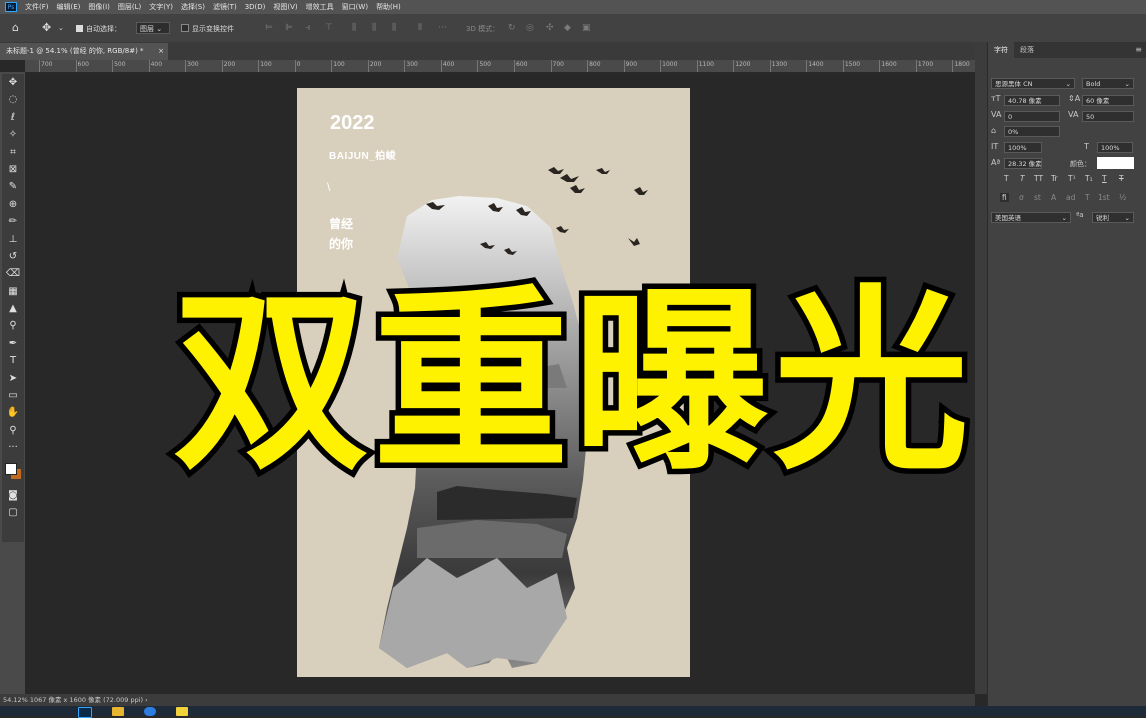  What do you see at coordinates (1104, 197) in the screenshot?
I see `ordinals-button: 1st` at bounding box center [1104, 197].